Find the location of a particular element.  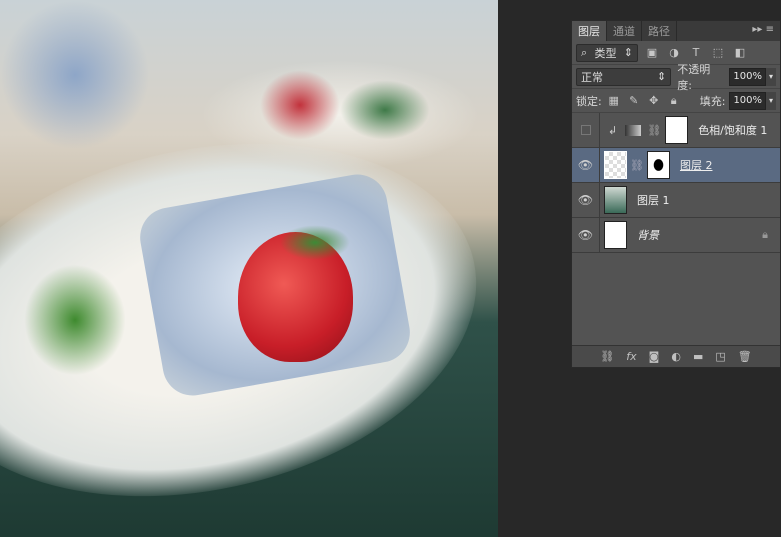

opacity-input: 100% is located at coordinates (747, 76).